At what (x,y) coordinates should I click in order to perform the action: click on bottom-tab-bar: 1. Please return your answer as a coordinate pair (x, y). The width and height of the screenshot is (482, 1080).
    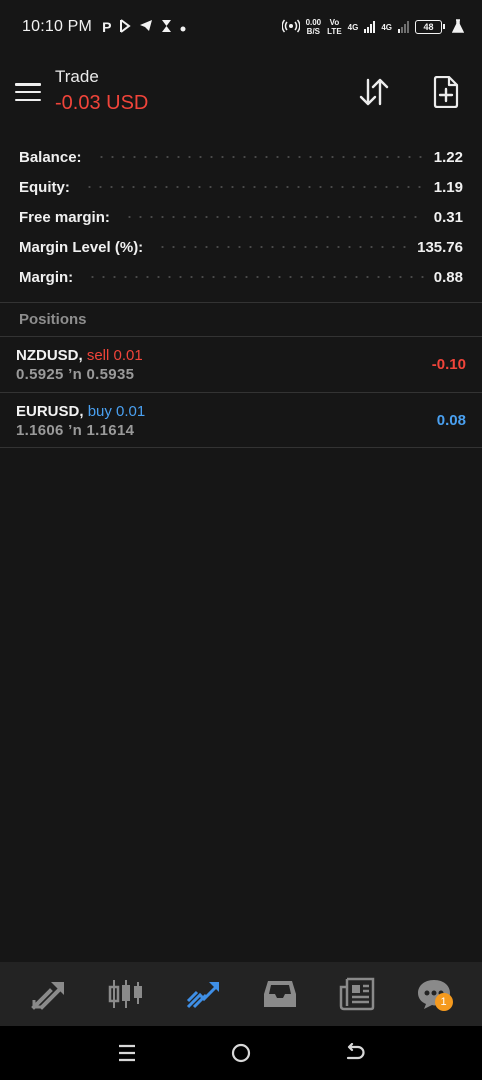
    Looking at the image, I should click on (241, 994).